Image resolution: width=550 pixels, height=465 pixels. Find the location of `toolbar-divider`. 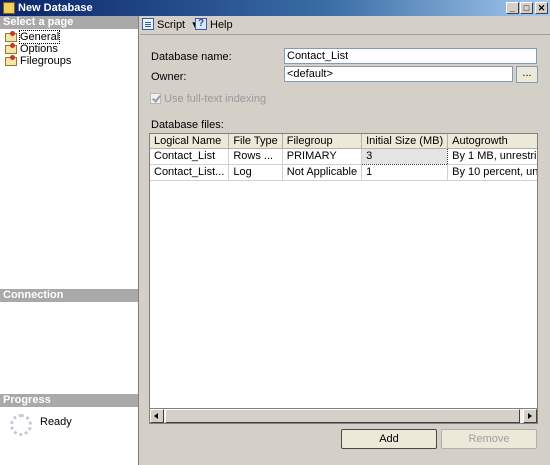

toolbar-divider is located at coordinates (345, 34).